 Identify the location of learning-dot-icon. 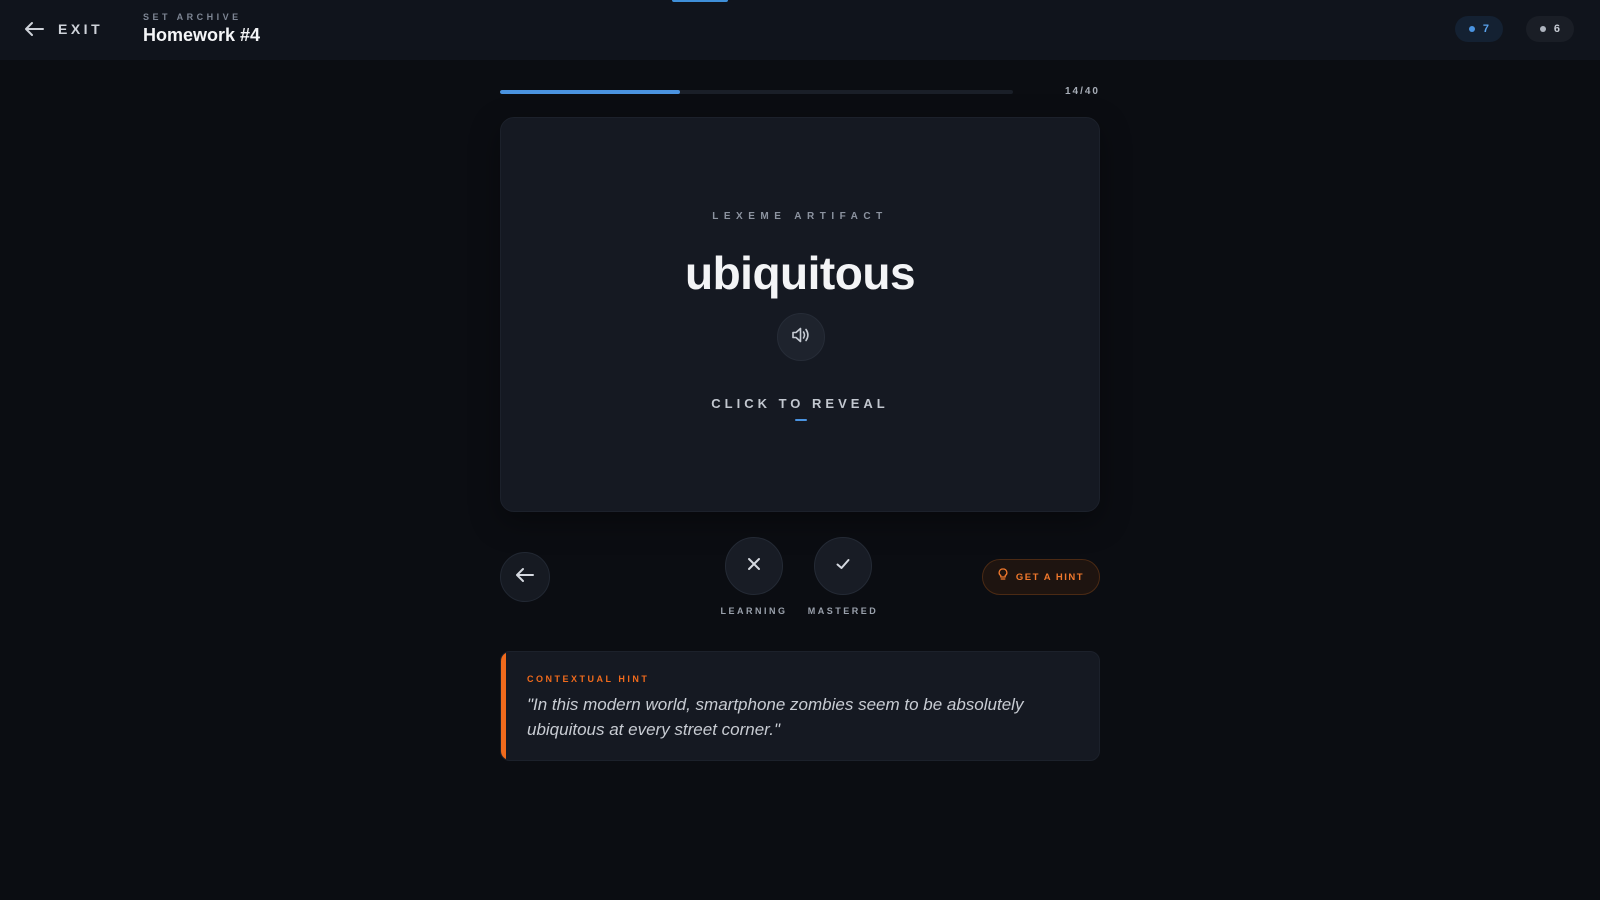
(1472, 29).